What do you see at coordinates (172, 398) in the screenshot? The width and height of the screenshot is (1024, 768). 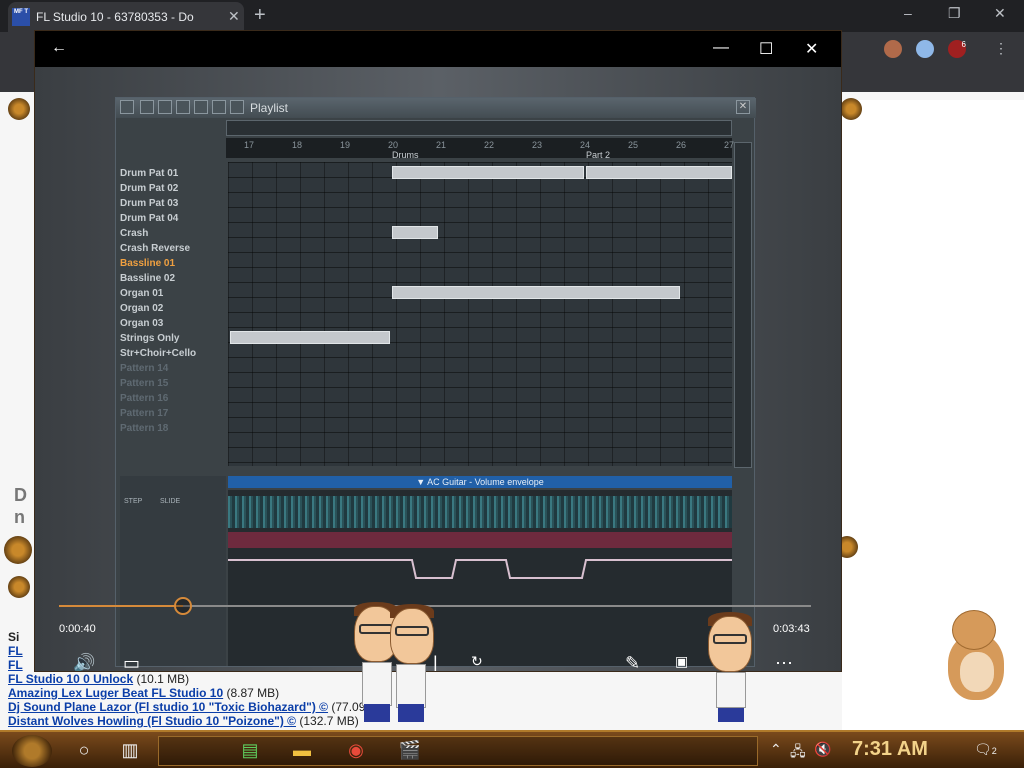 I see `pattern-name: Pattern 16` at bounding box center [172, 398].